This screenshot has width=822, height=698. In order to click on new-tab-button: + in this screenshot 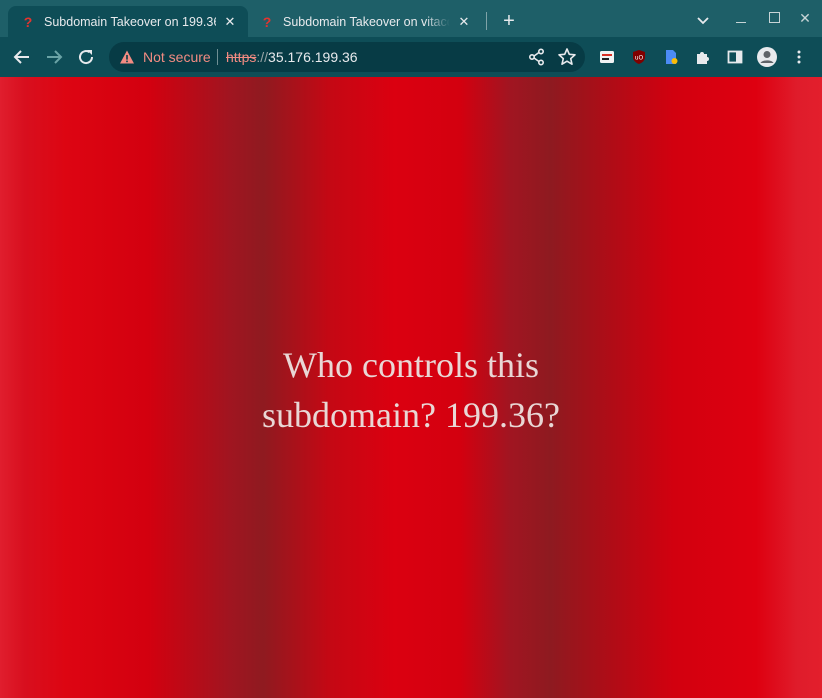, I will do `click(509, 21)`.